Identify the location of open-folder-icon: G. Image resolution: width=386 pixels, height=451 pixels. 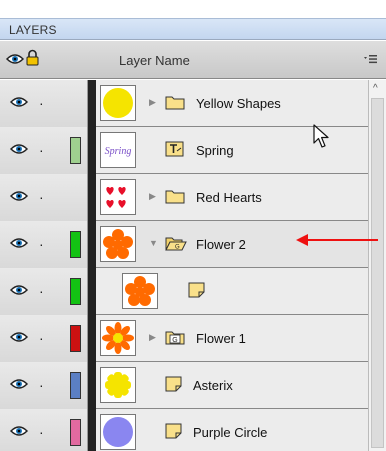
(176, 244).